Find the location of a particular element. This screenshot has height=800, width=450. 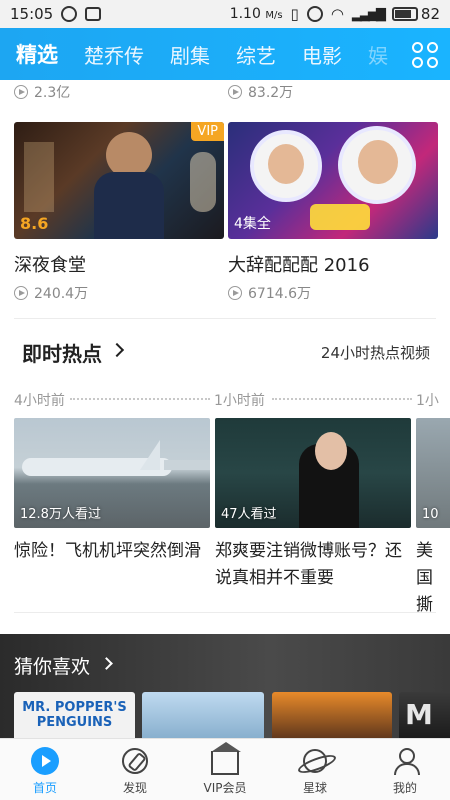

crown-icon is located at coordinates (226, 758).